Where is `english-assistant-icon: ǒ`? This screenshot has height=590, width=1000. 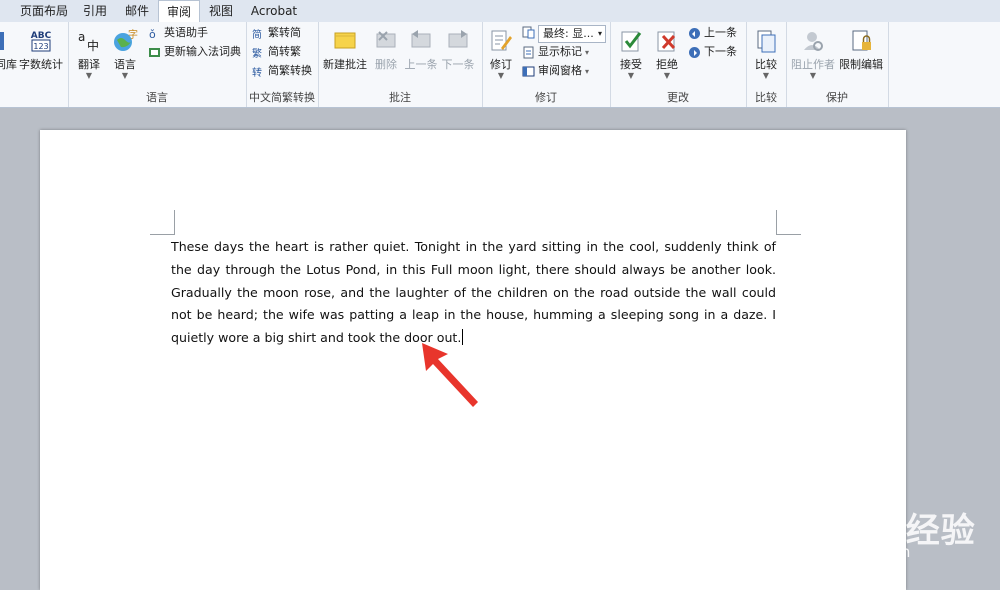
english-assistant-icon: ǒ is located at coordinates (152, 34).